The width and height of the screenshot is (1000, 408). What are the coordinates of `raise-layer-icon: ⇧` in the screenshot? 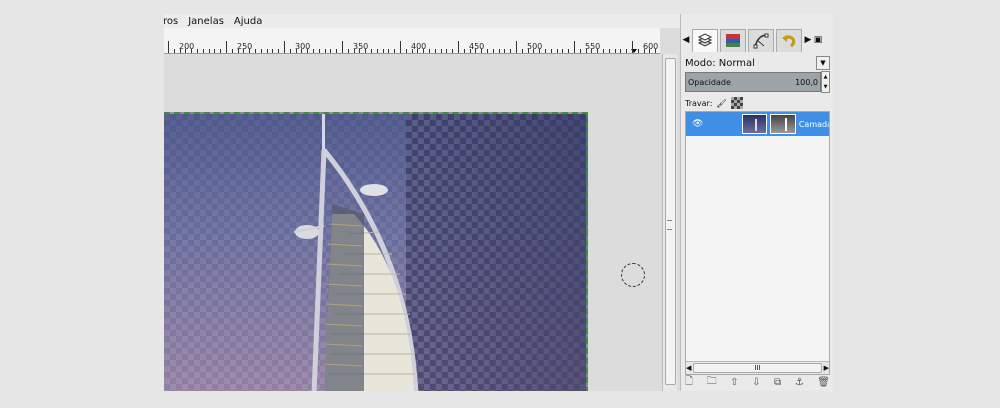 It's located at (734, 382).